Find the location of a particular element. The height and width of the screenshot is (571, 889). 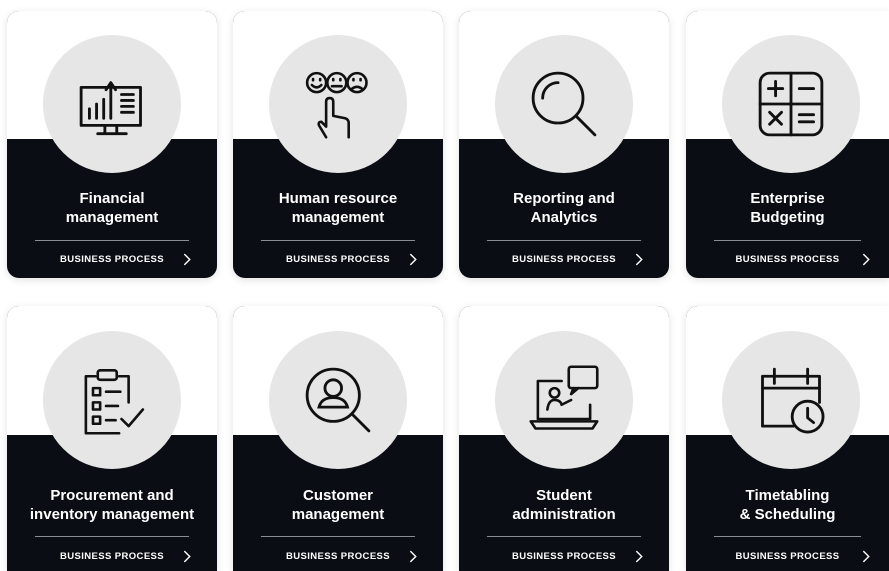

laptop-lesson-icon is located at coordinates (564, 397).